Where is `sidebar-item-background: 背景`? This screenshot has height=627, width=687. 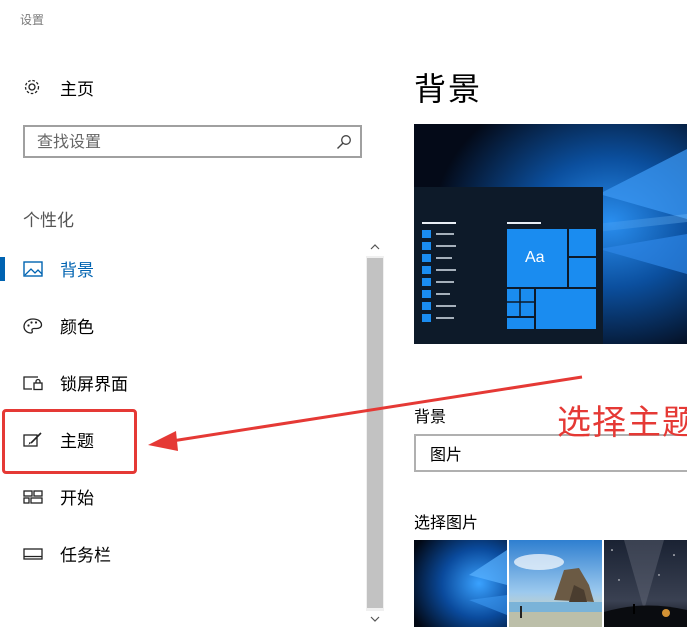 sidebar-item-background: 背景 is located at coordinates (180, 268).